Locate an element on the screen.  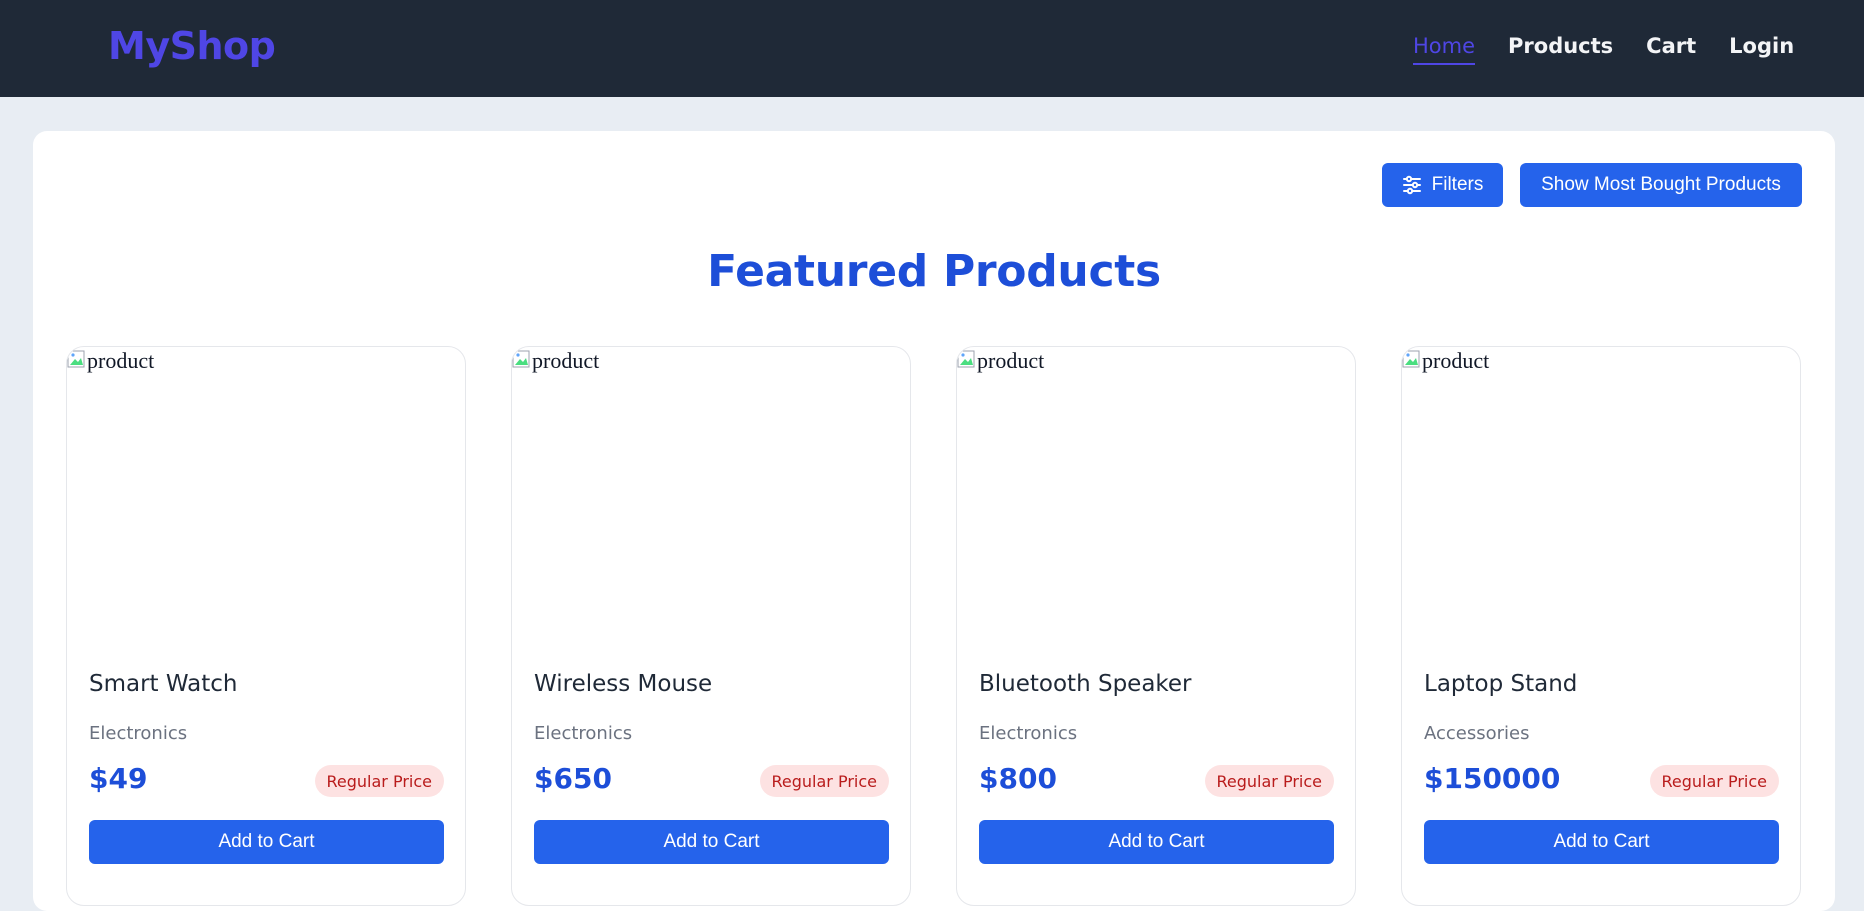
product-price: $150000 is located at coordinates (1492, 778).